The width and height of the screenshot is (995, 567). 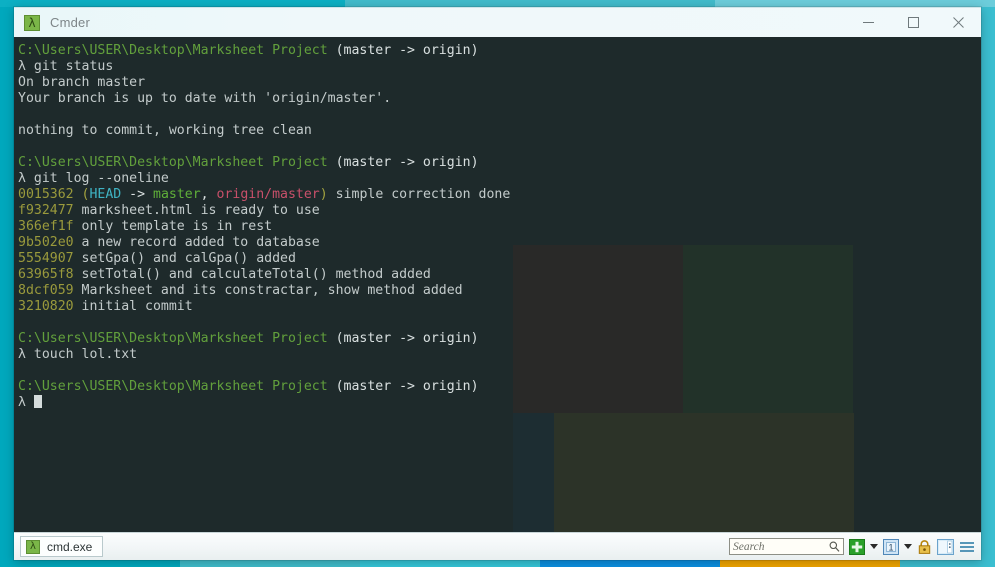 I want to click on active-console-button: 1, so click(x=891, y=546).